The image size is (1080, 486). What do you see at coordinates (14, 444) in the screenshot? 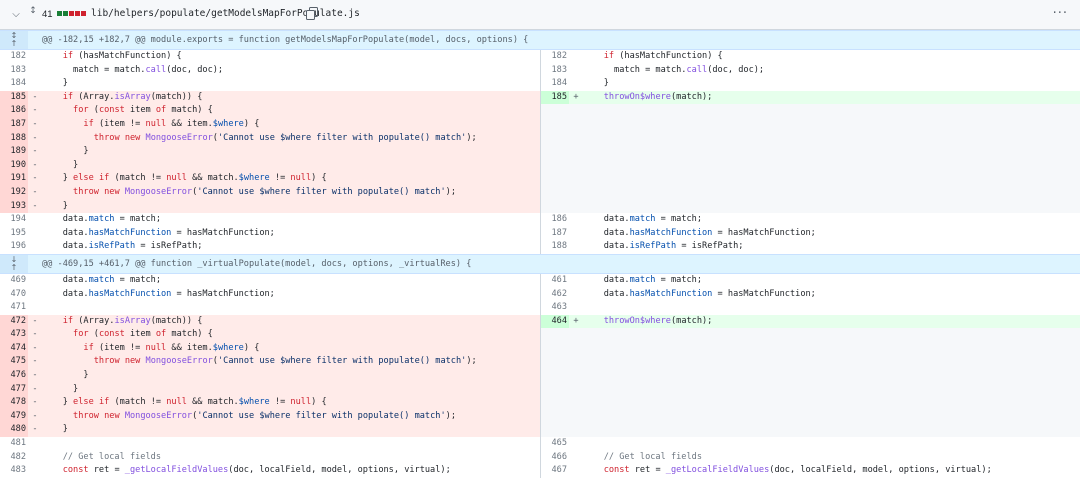
I see `line-number: 481` at bounding box center [14, 444].